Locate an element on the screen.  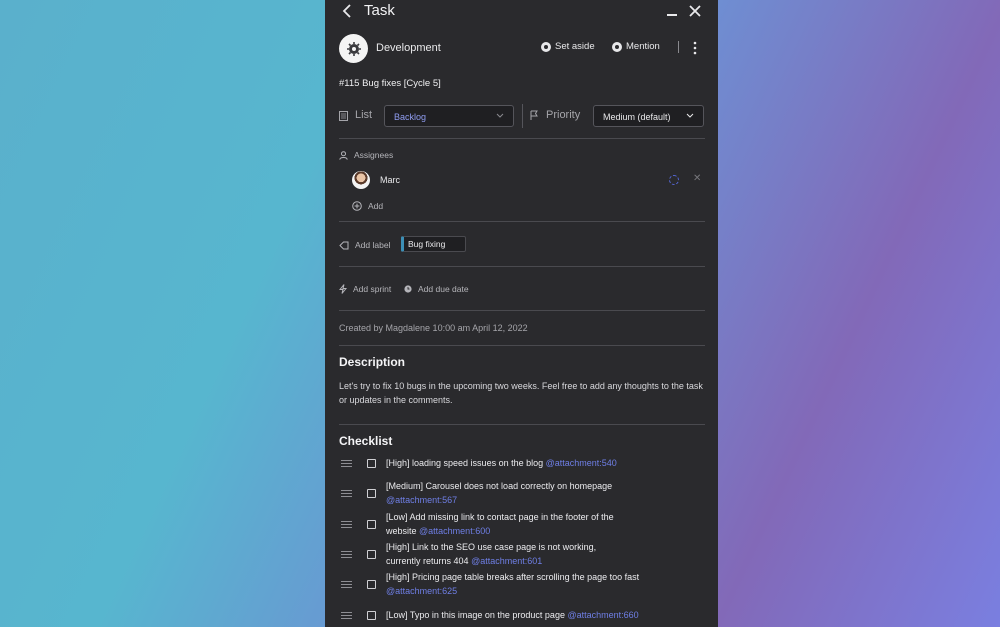
assignees-label: Assignees is located at coordinates (374, 155).